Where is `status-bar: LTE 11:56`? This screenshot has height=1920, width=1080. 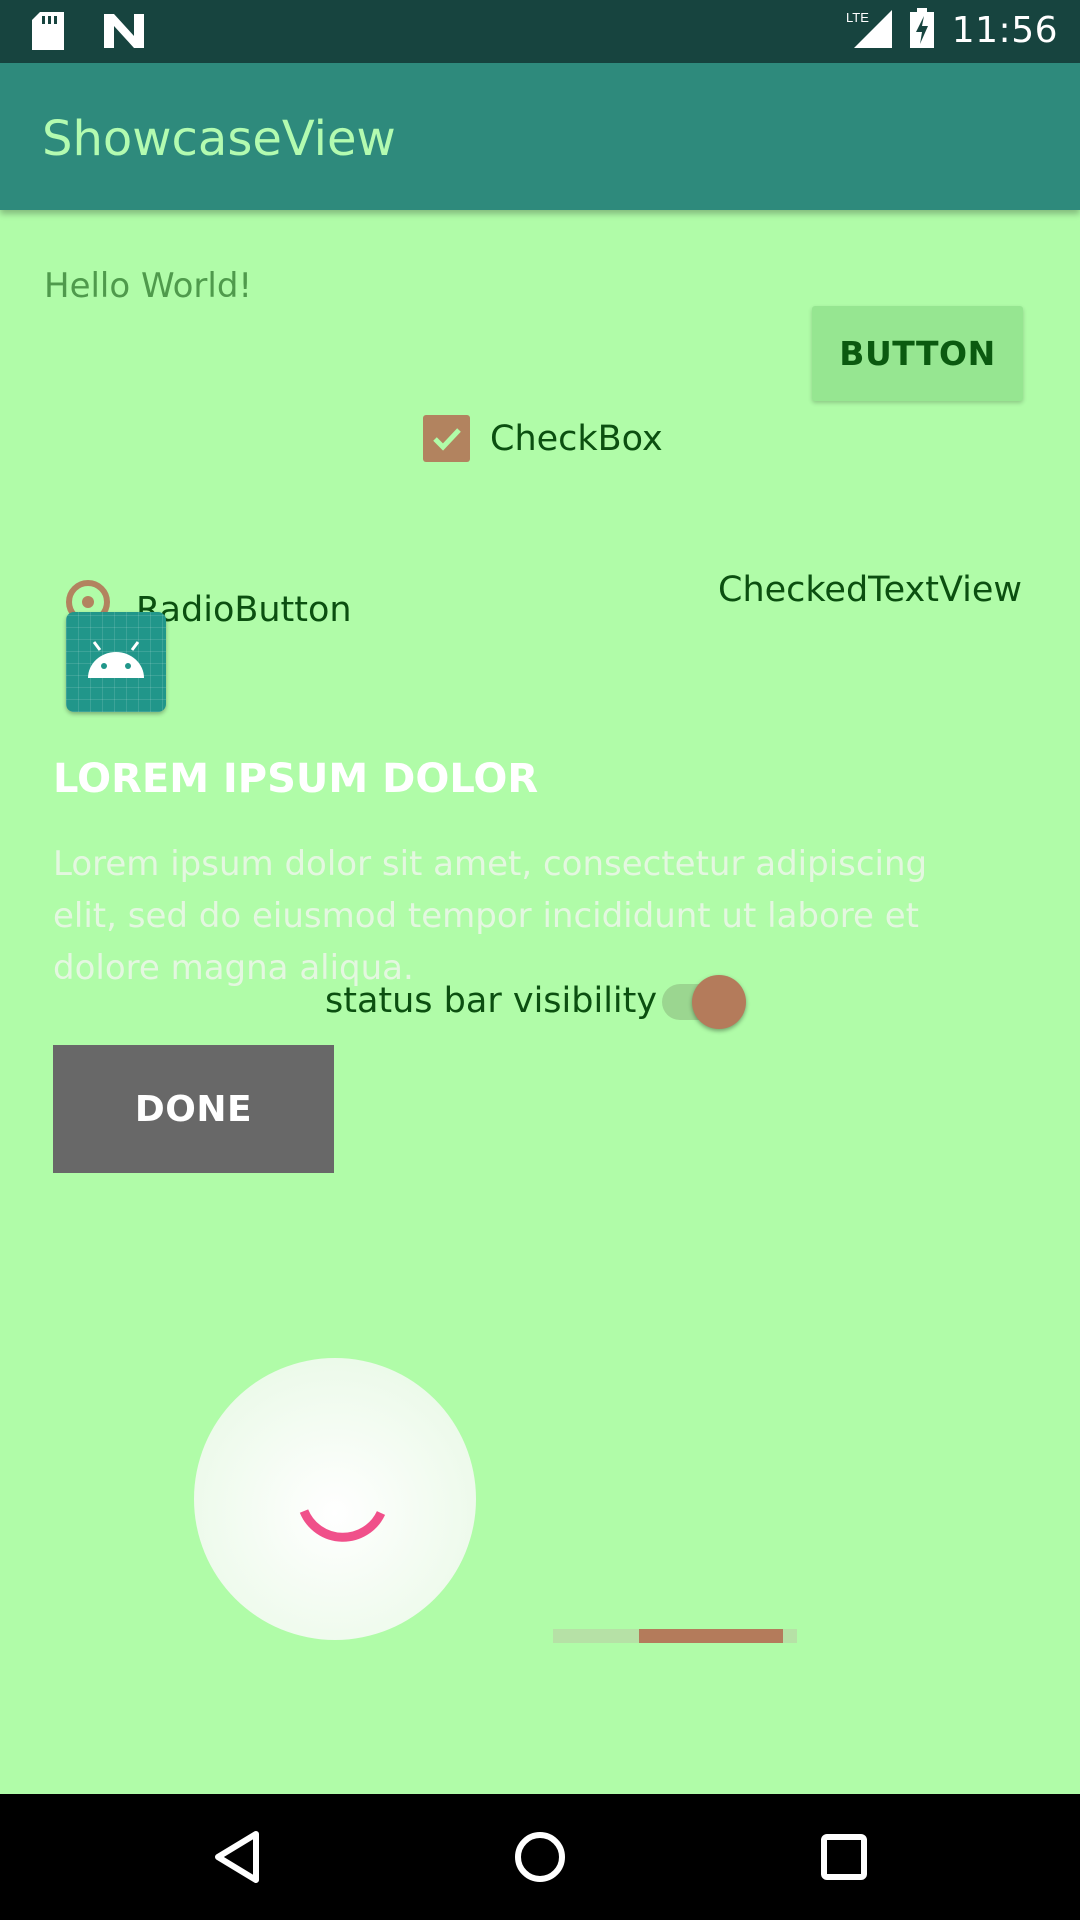
status-bar: LTE 11:56 is located at coordinates (540, 31).